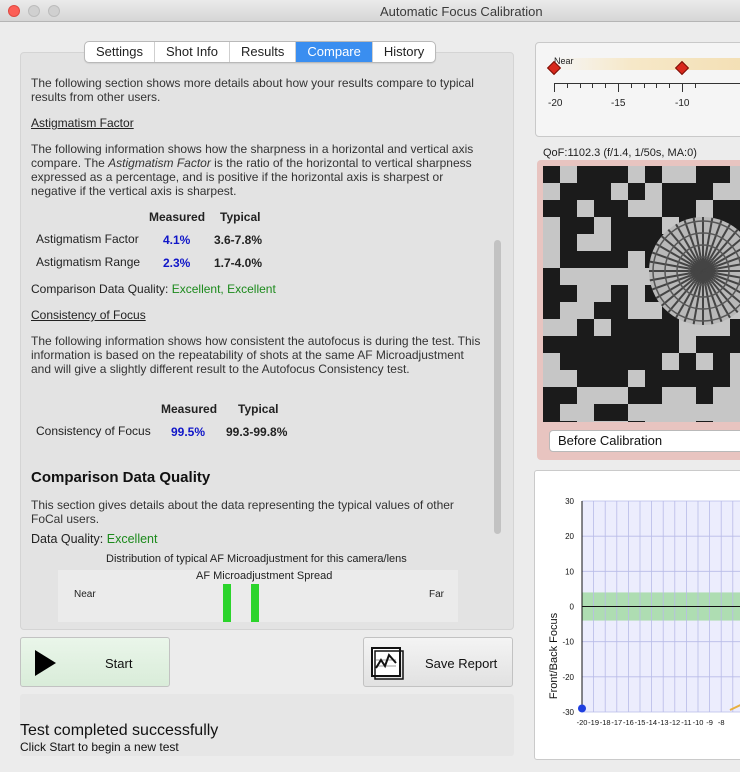 This screenshot has height=772, width=740. What do you see at coordinates (572, 607) in the screenshot?
I see `y-tick-label: 0` at bounding box center [572, 607].